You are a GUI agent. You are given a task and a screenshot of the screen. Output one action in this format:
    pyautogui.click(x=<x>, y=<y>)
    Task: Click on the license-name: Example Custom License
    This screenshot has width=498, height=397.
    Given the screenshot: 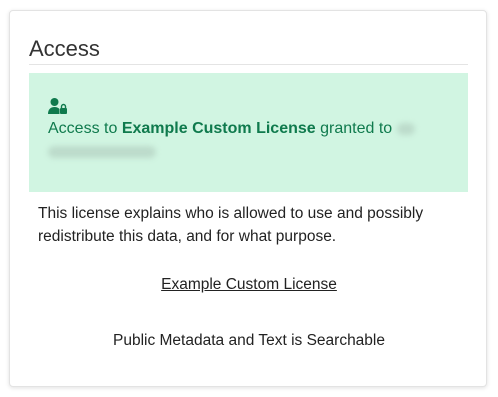 What is the action you would take?
    pyautogui.click(x=218, y=128)
    